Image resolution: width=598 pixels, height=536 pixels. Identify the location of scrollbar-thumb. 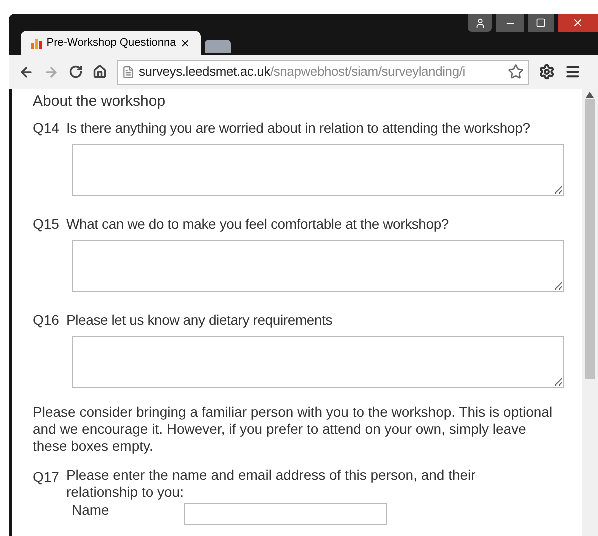
(590, 239).